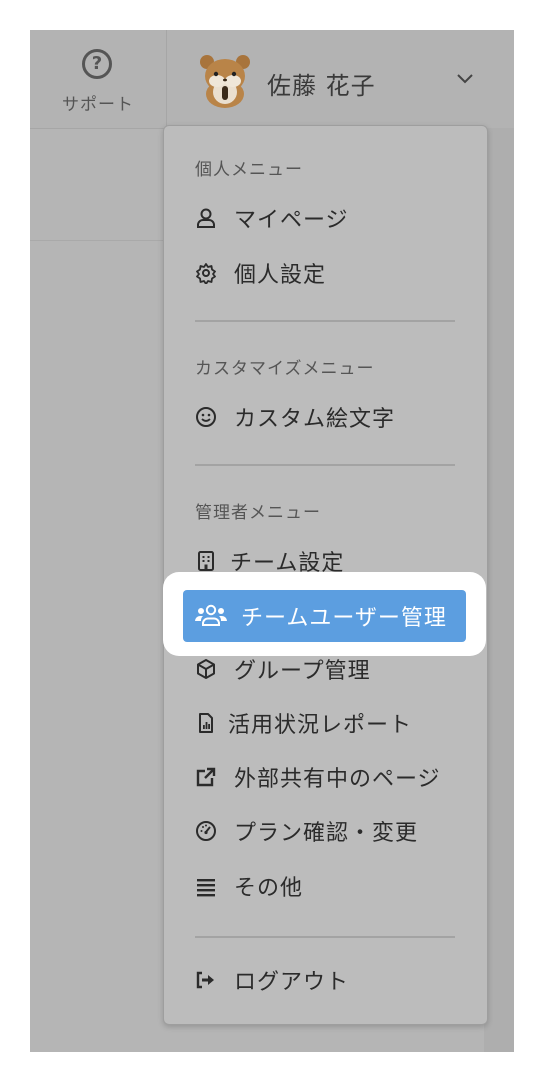  I want to click on top-bar: ? サポート 佐藤 花子, so click(272, 79).